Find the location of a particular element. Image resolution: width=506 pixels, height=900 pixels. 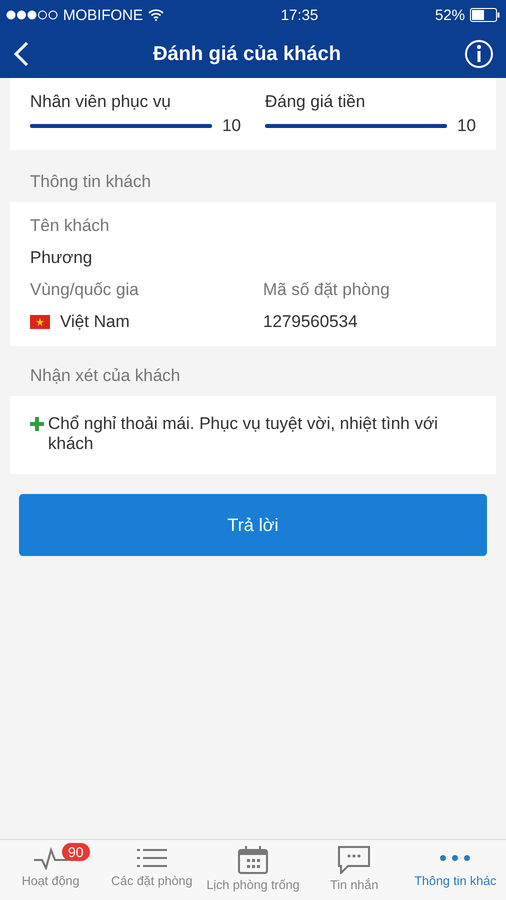

tab-item: Tin nhắn is located at coordinates (354, 870).